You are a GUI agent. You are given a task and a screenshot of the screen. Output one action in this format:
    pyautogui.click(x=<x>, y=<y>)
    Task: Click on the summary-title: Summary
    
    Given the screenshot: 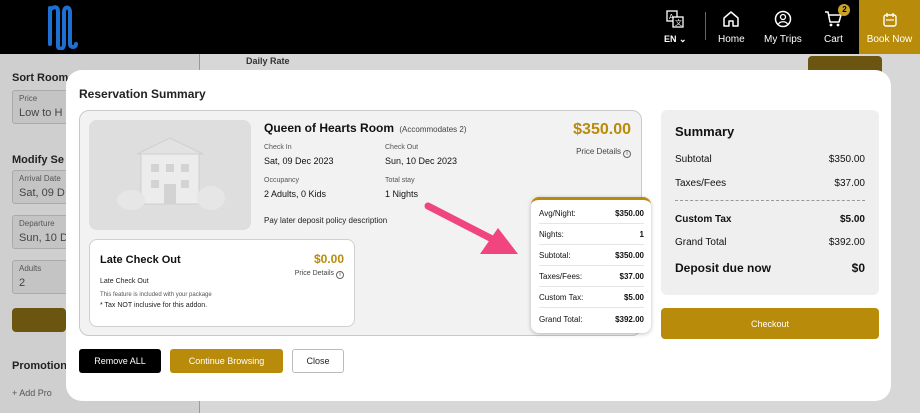 What is the action you would take?
    pyautogui.click(x=705, y=131)
    